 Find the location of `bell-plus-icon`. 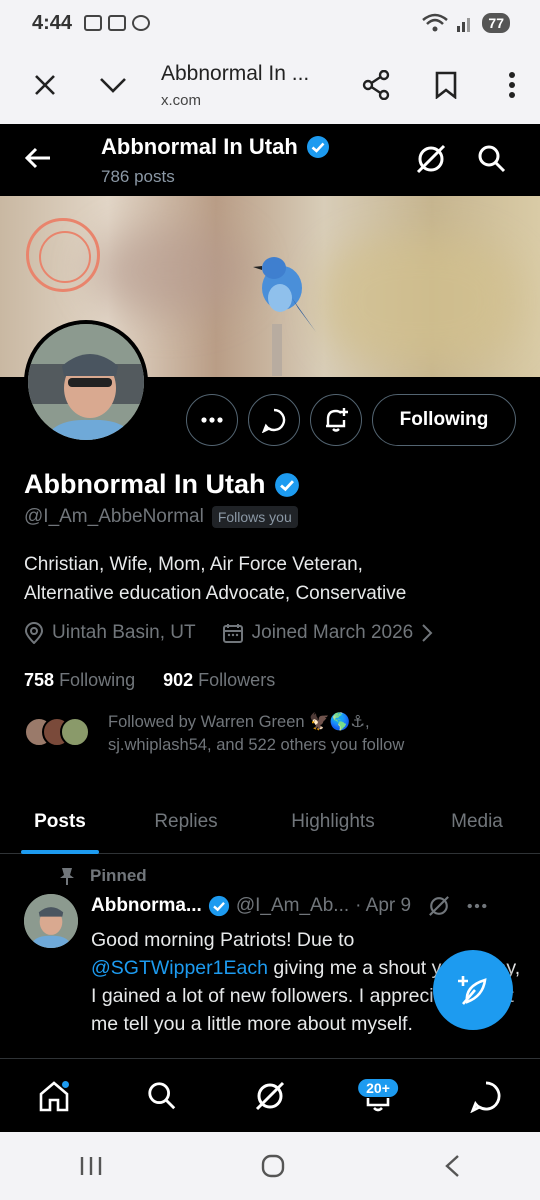

bell-plus-icon is located at coordinates (337, 420).